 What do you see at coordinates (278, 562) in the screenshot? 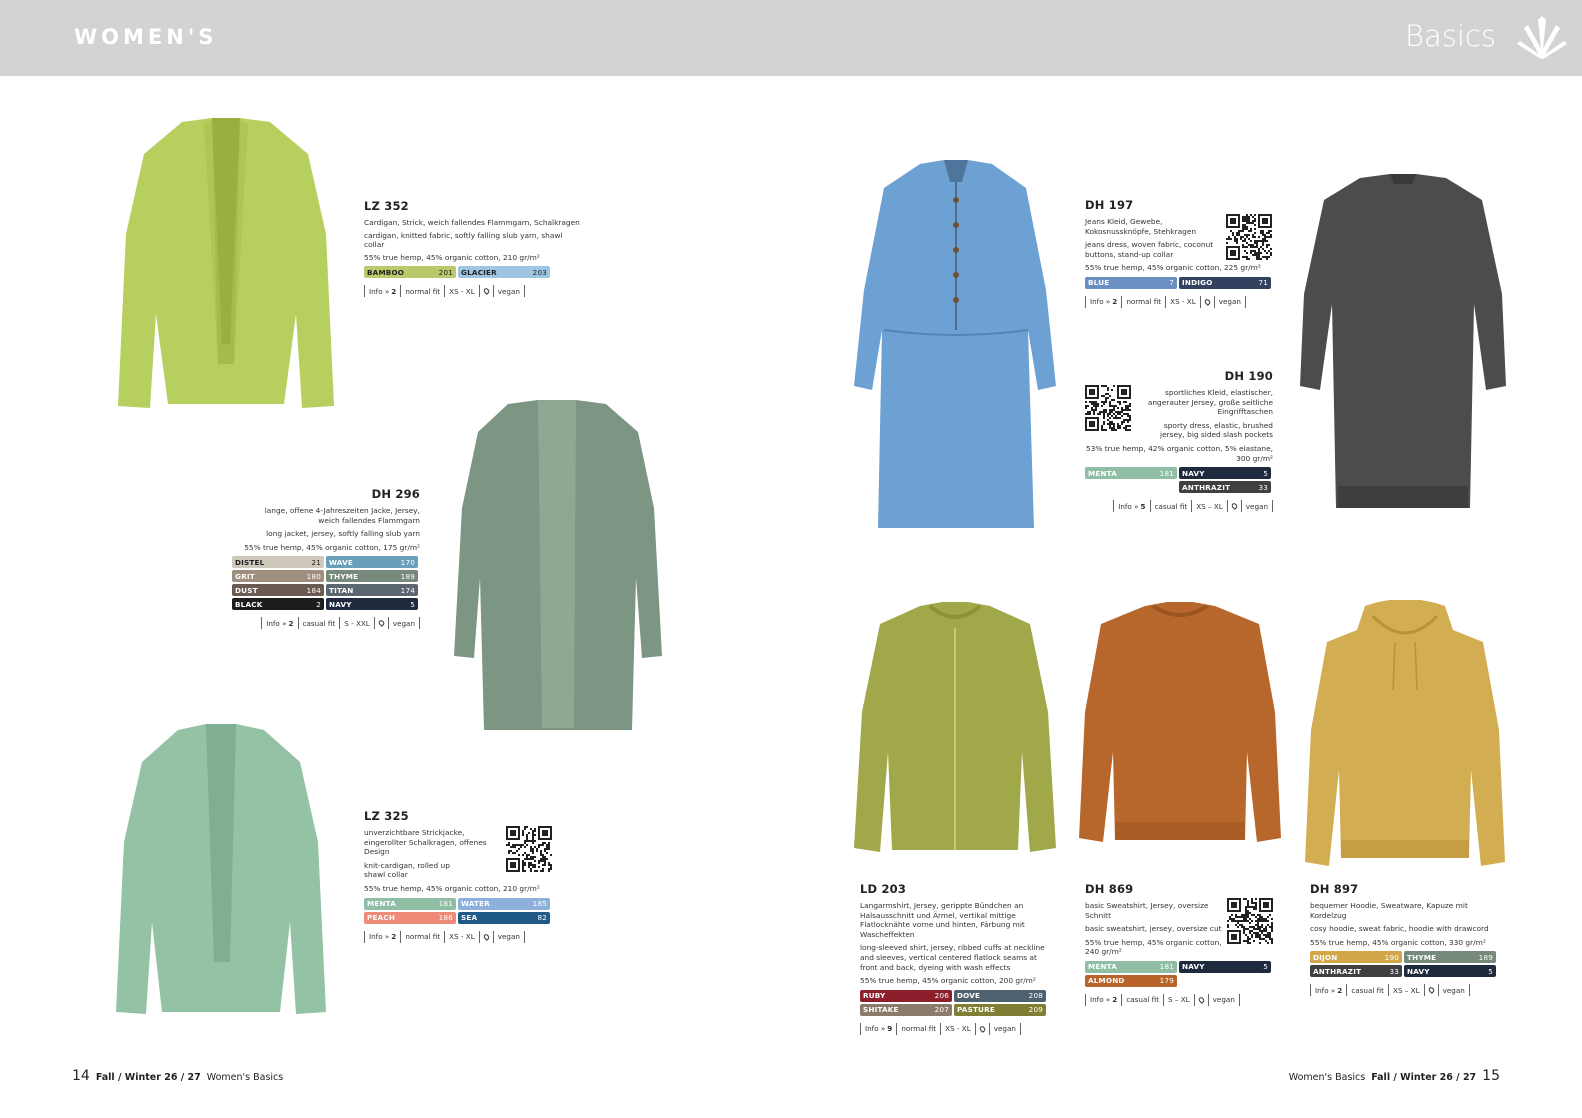
I see `color-swatch: DISTEL 21` at bounding box center [278, 562].